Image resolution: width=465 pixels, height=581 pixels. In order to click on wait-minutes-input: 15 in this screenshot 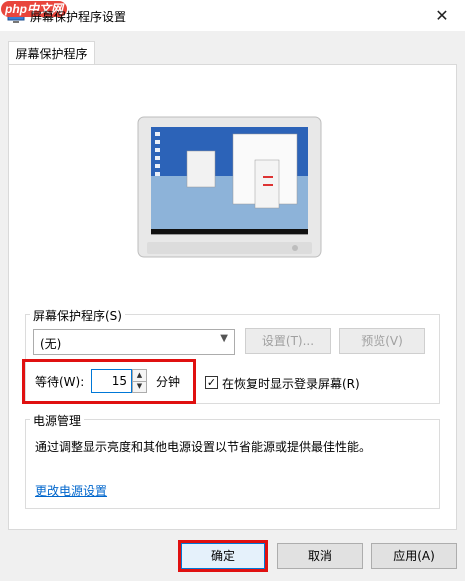, I will do `click(111, 381)`.